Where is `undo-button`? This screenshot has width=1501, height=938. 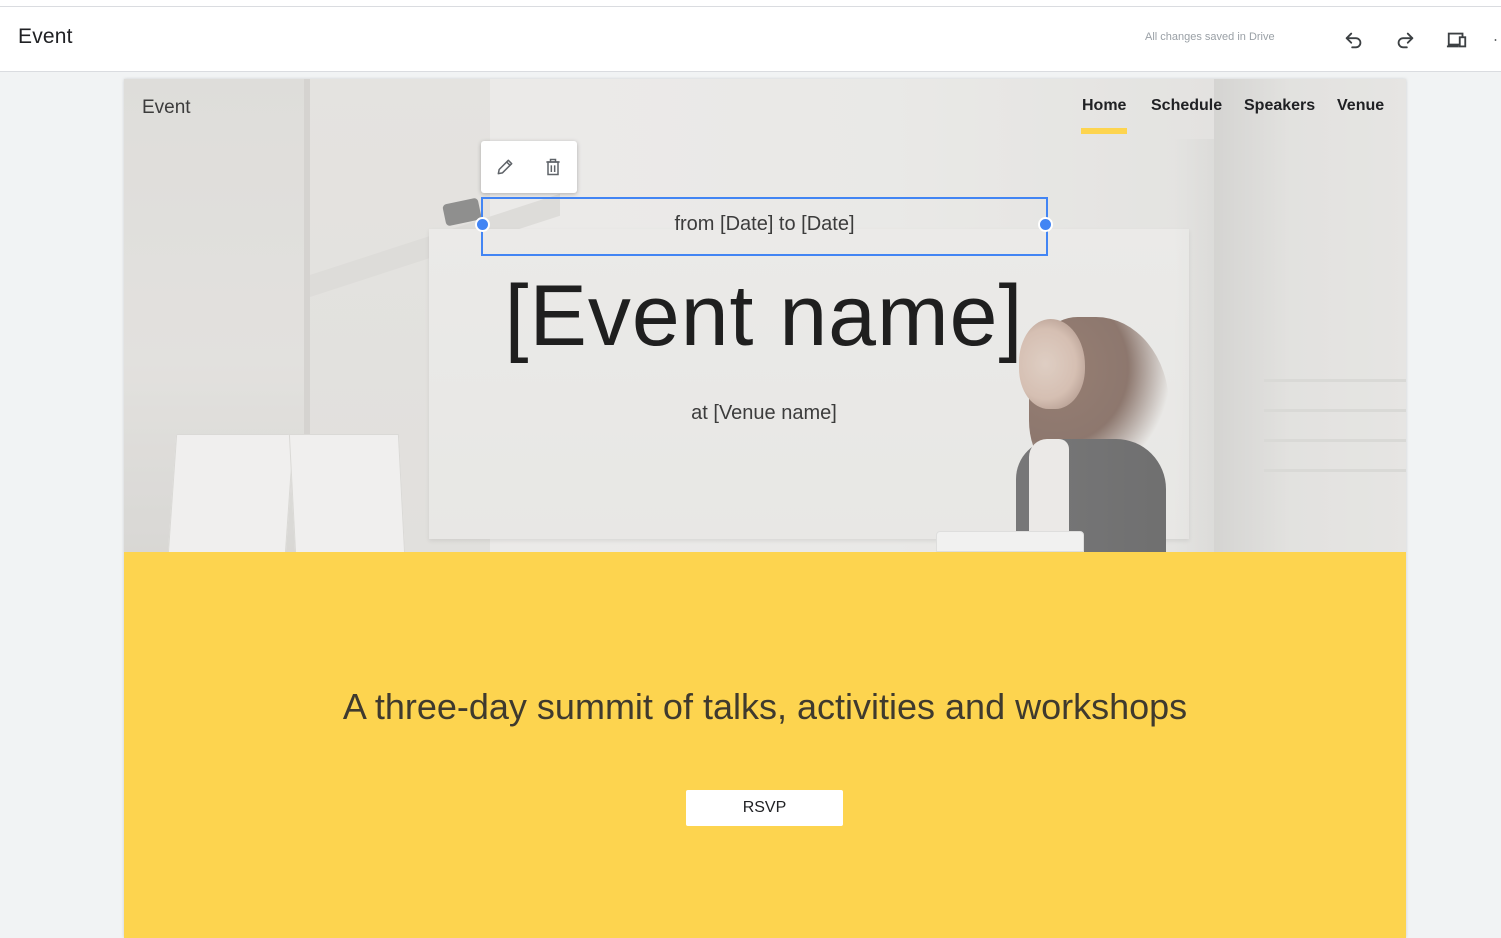 undo-button is located at coordinates (1354, 40).